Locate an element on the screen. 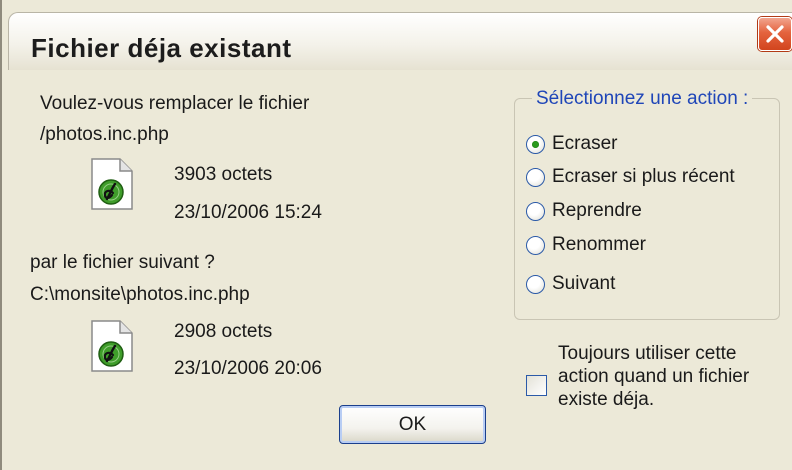  radio-option-ecraser: Ecraser is located at coordinates (571, 144).